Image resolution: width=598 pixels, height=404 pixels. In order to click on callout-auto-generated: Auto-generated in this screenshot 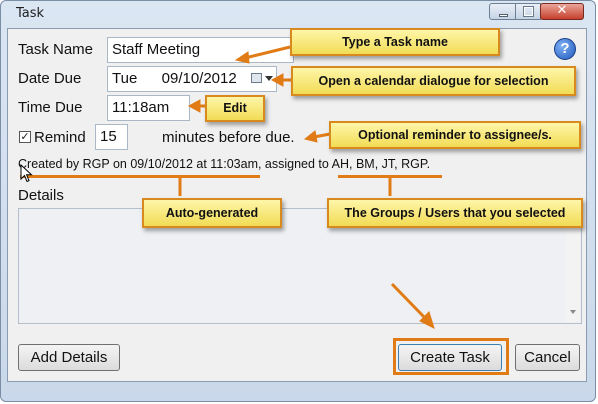, I will do `click(212, 213)`.